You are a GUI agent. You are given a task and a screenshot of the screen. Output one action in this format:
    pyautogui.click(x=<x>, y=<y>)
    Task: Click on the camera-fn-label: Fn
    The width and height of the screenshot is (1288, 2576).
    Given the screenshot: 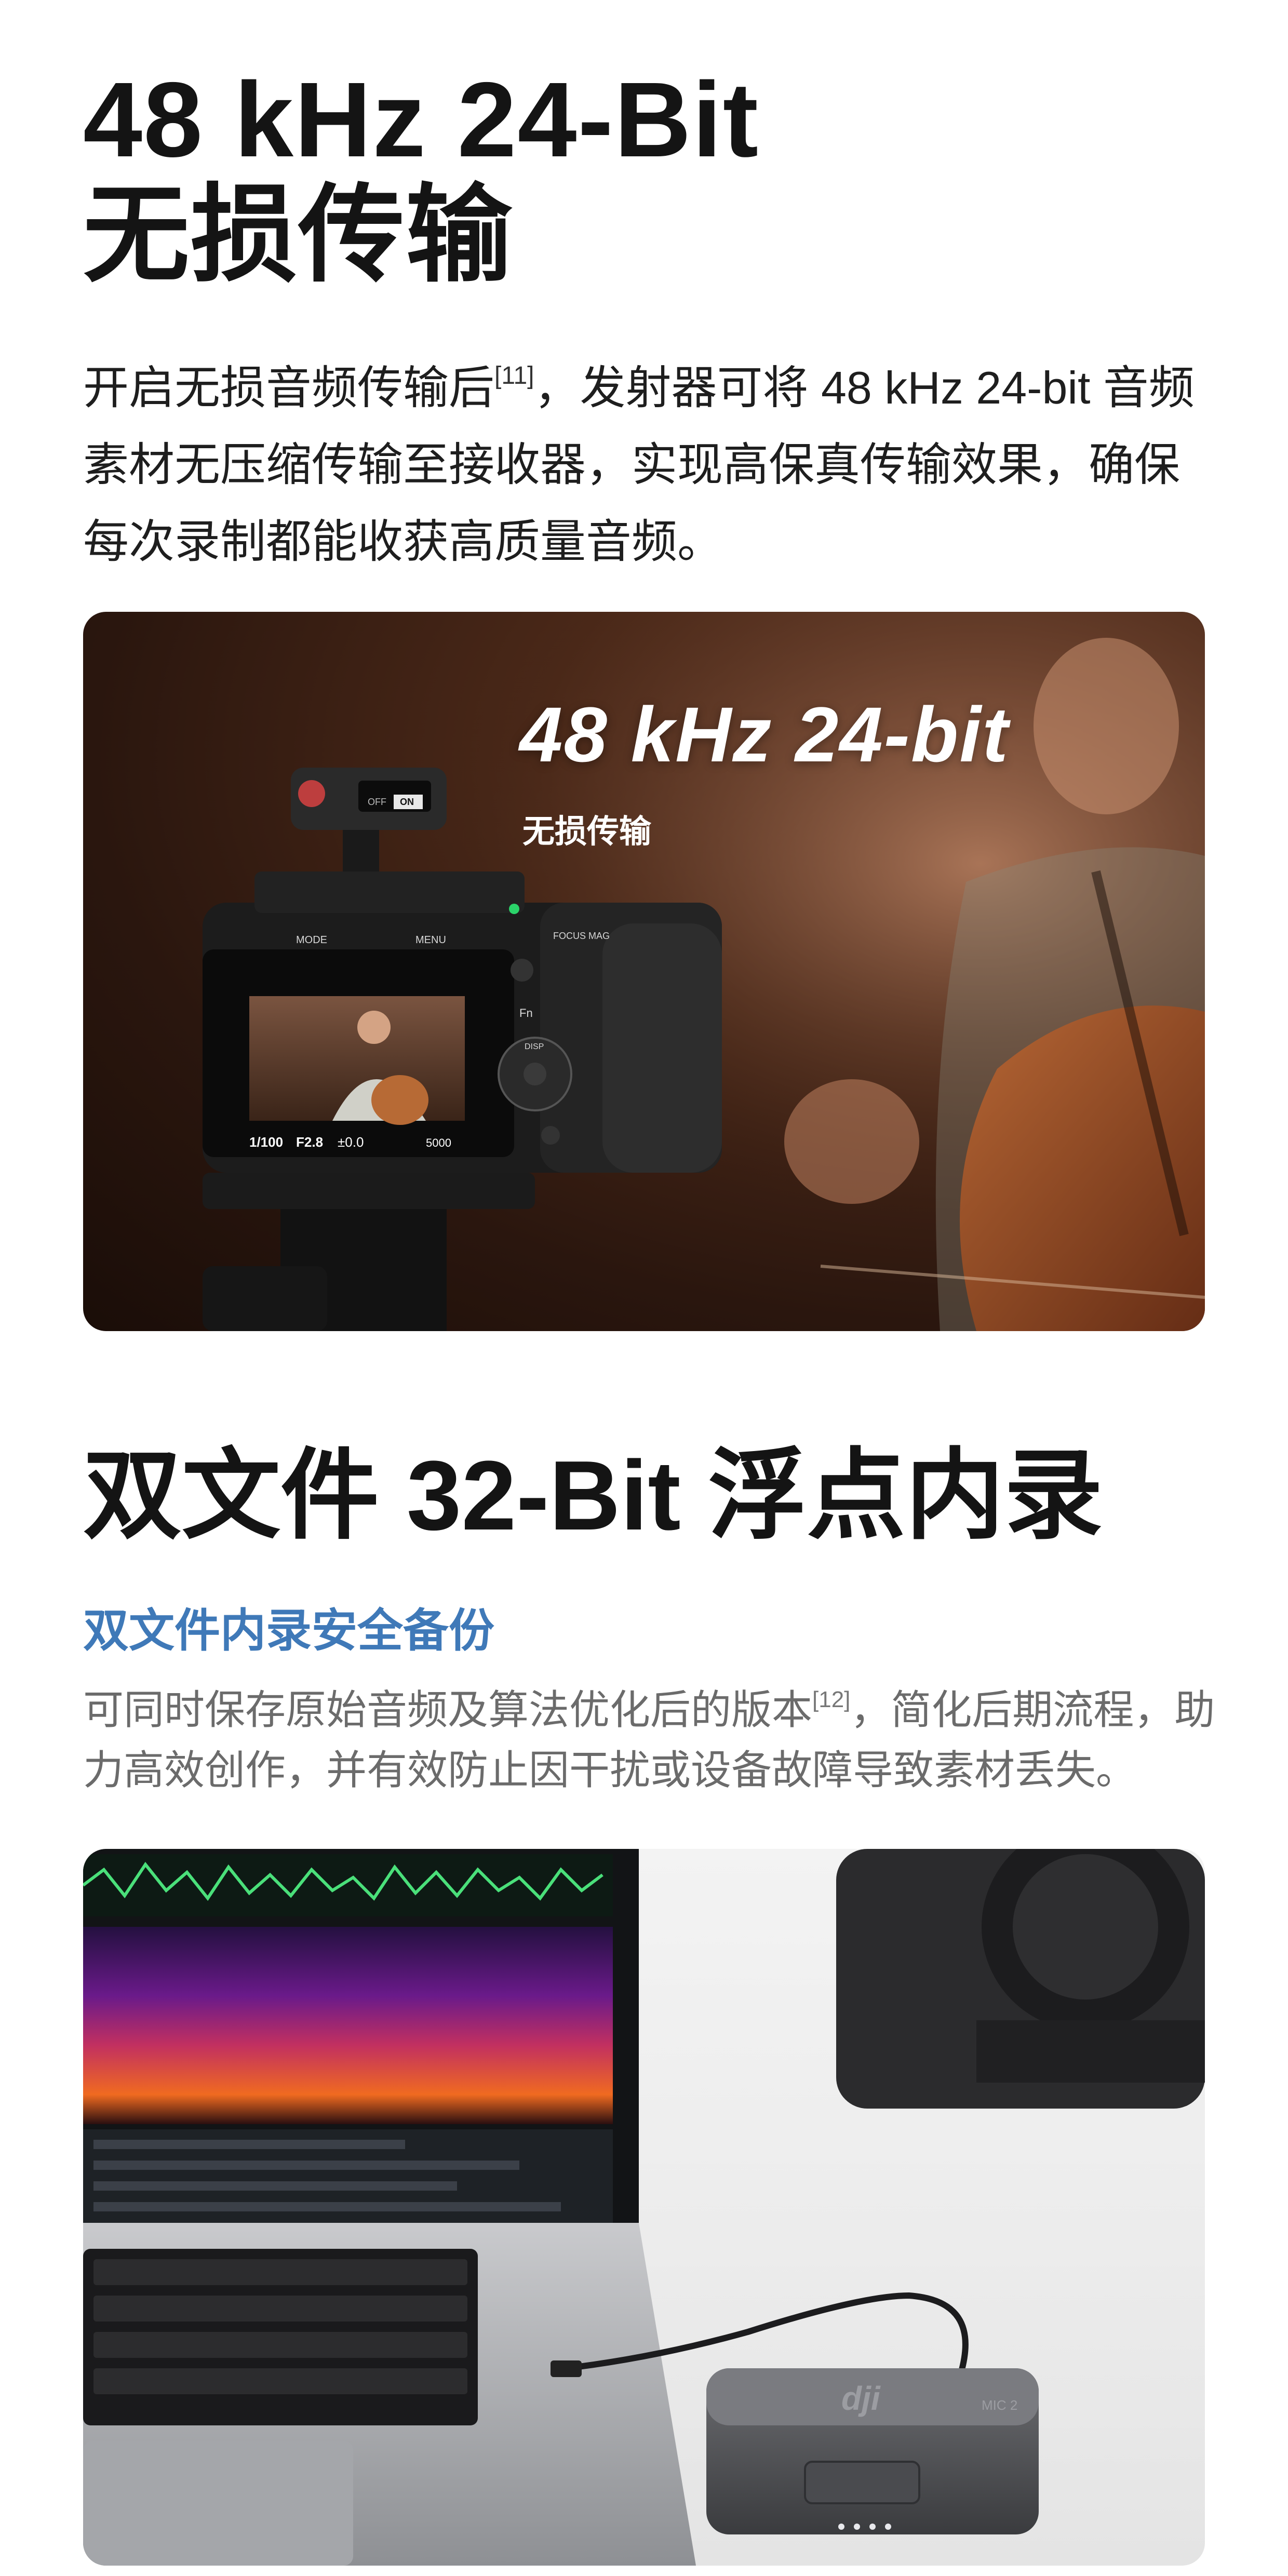 What is the action you would take?
    pyautogui.click(x=526, y=1013)
    